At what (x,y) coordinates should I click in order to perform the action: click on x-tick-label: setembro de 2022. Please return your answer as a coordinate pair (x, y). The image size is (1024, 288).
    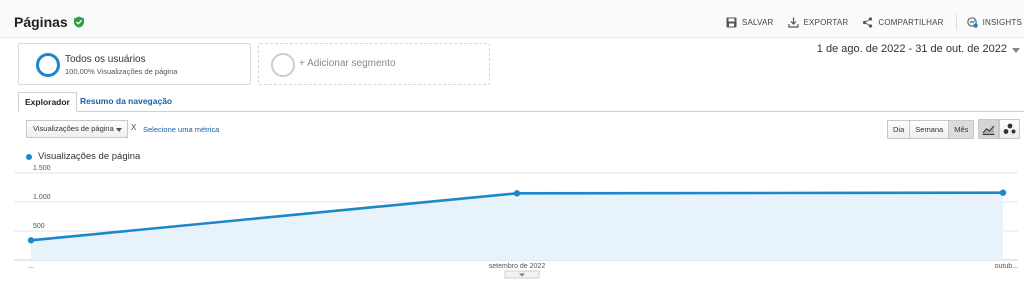
    Looking at the image, I should click on (517, 266).